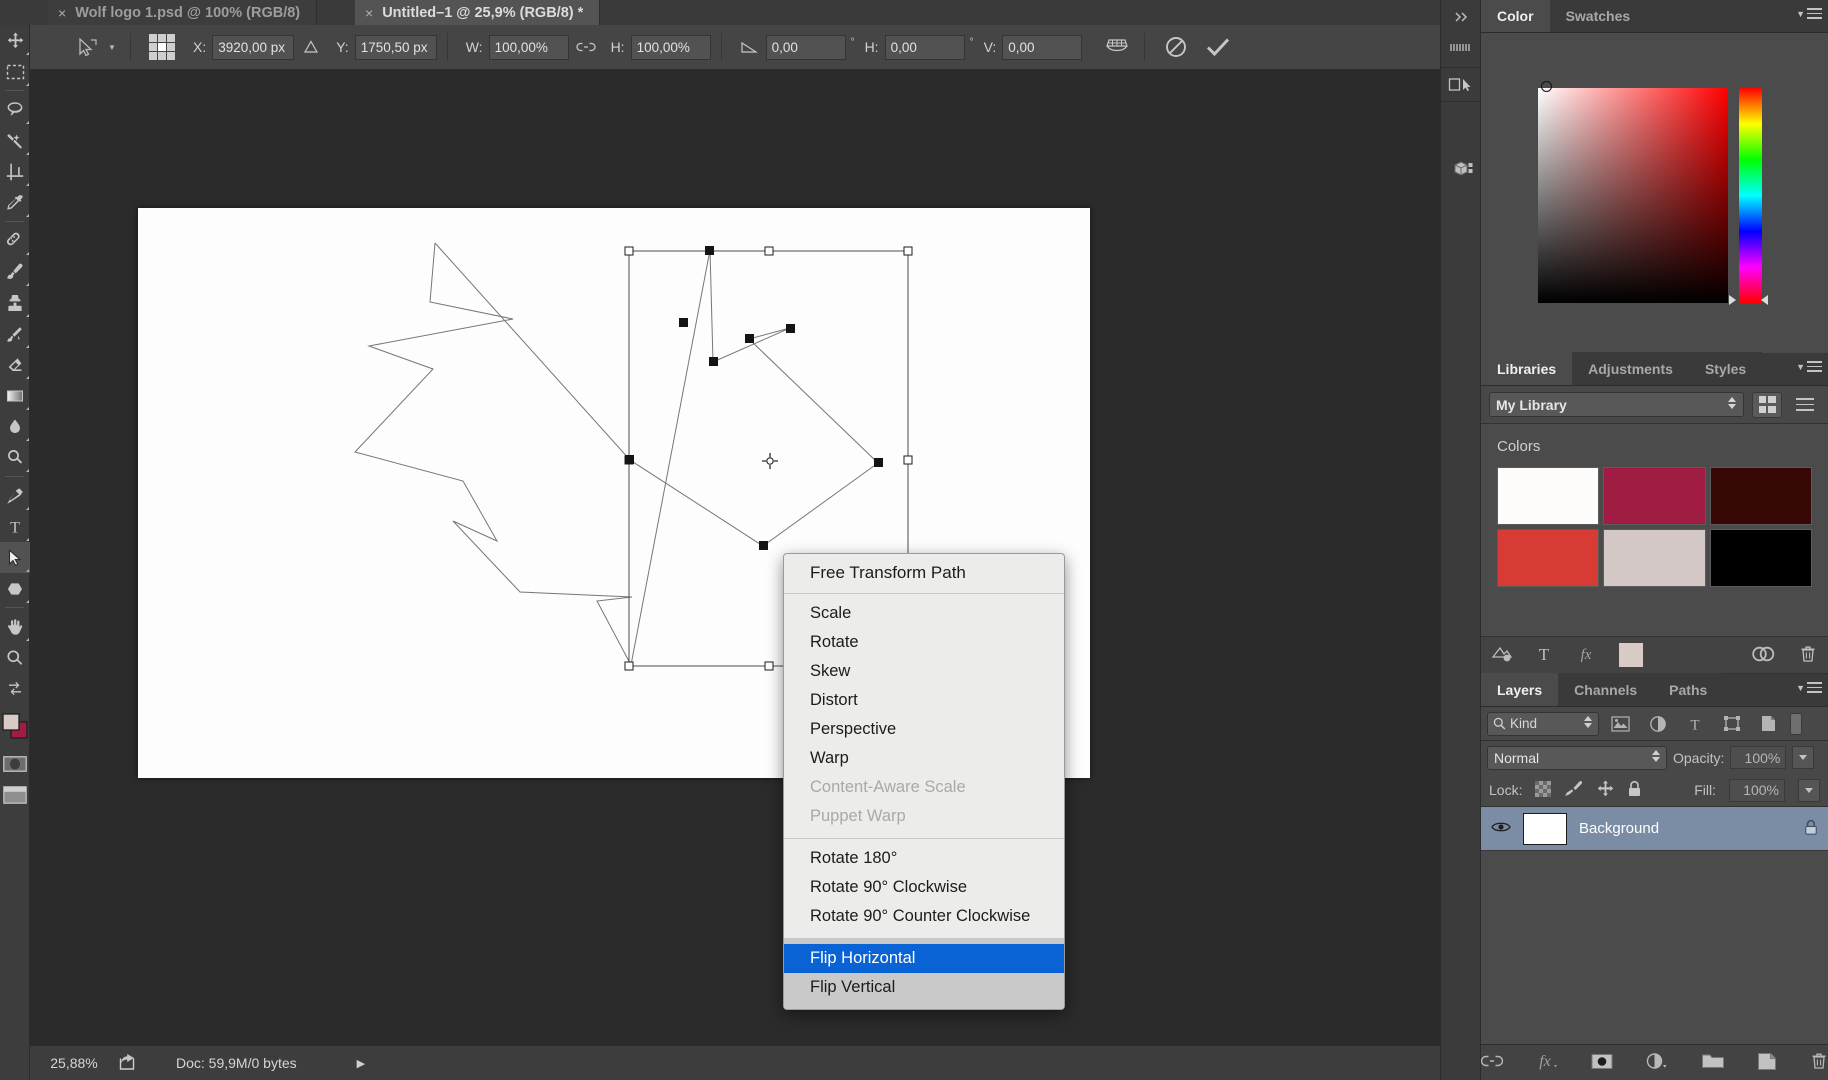 The height and width of the screenshot is (1080, 1828). I want to click on vertical-skew-input: 0,00, so click(1042, 47).